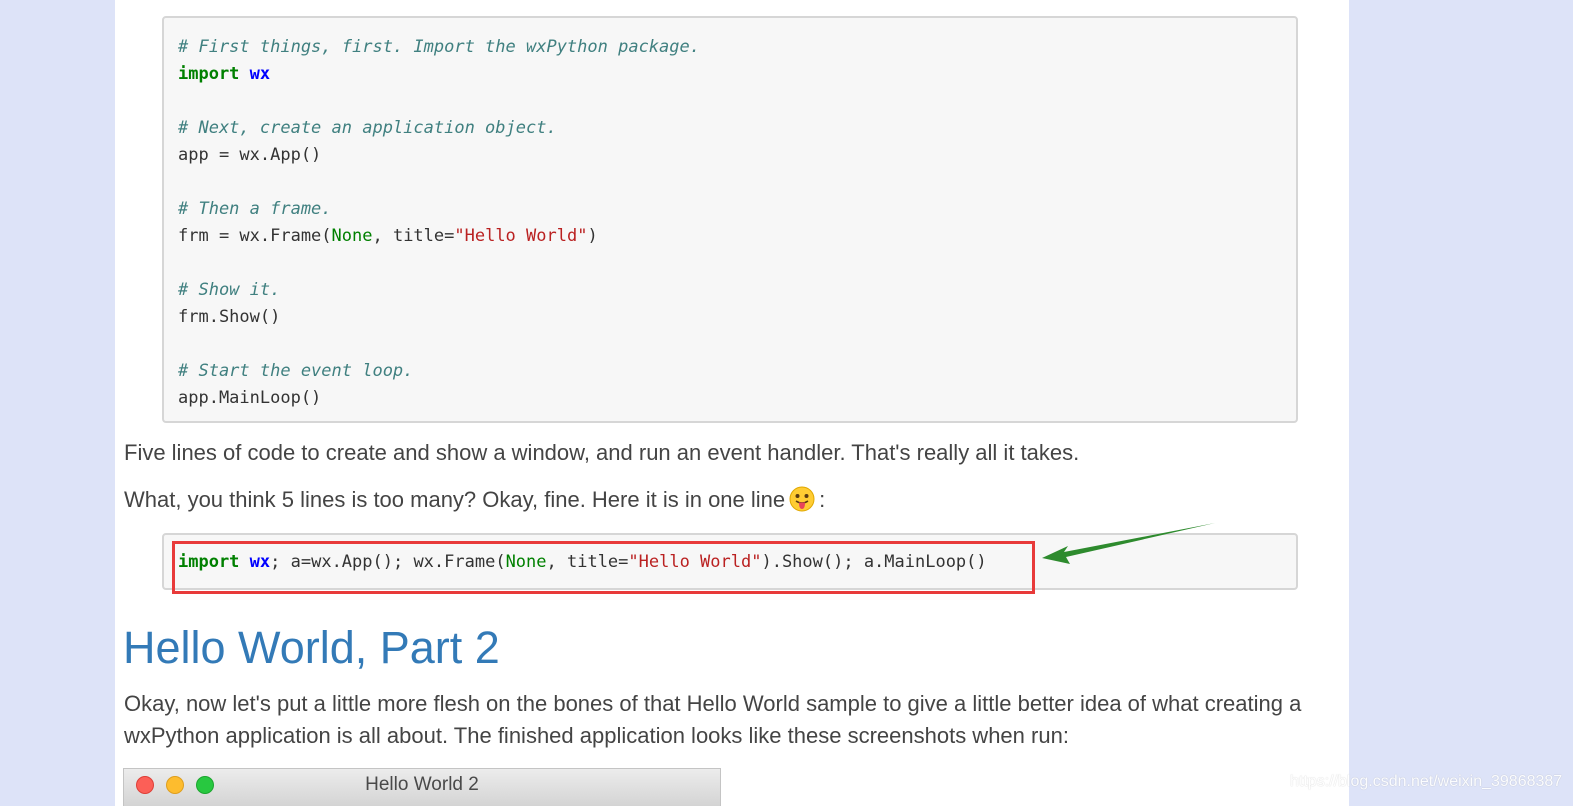 Image resolution: width=1573 pixels, height=806 pixels. Describe the element at coordinates (311, 647) in the screenshot. I see `section-heading: Hello World, Part 2` at that location.